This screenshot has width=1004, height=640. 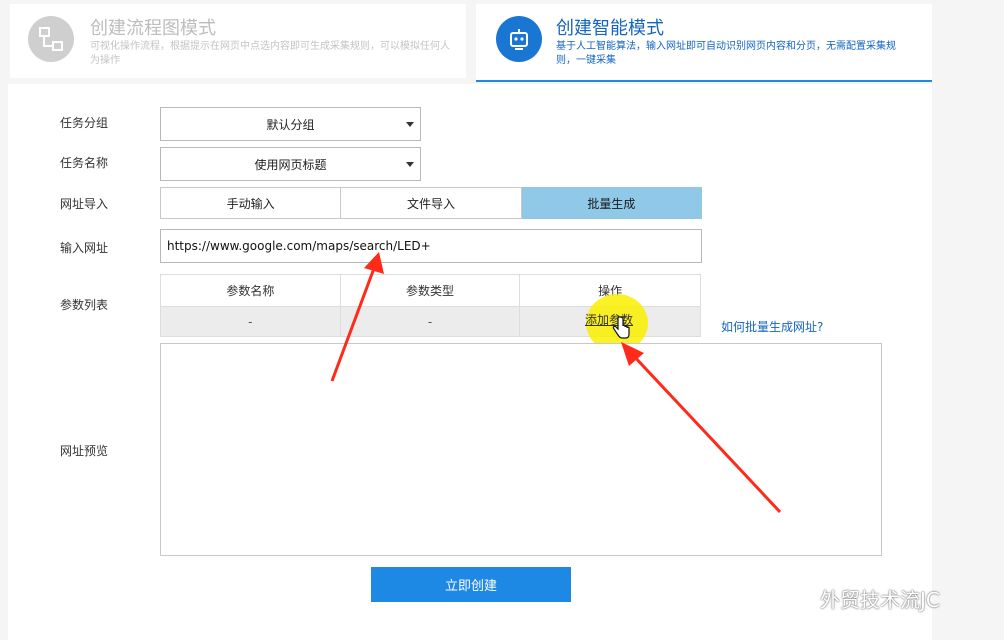 What do you see at coordinates (880, 599) in the screenshot?
I see `watermark-text: 外贸技术流JC` at bounding box center [880, 599].